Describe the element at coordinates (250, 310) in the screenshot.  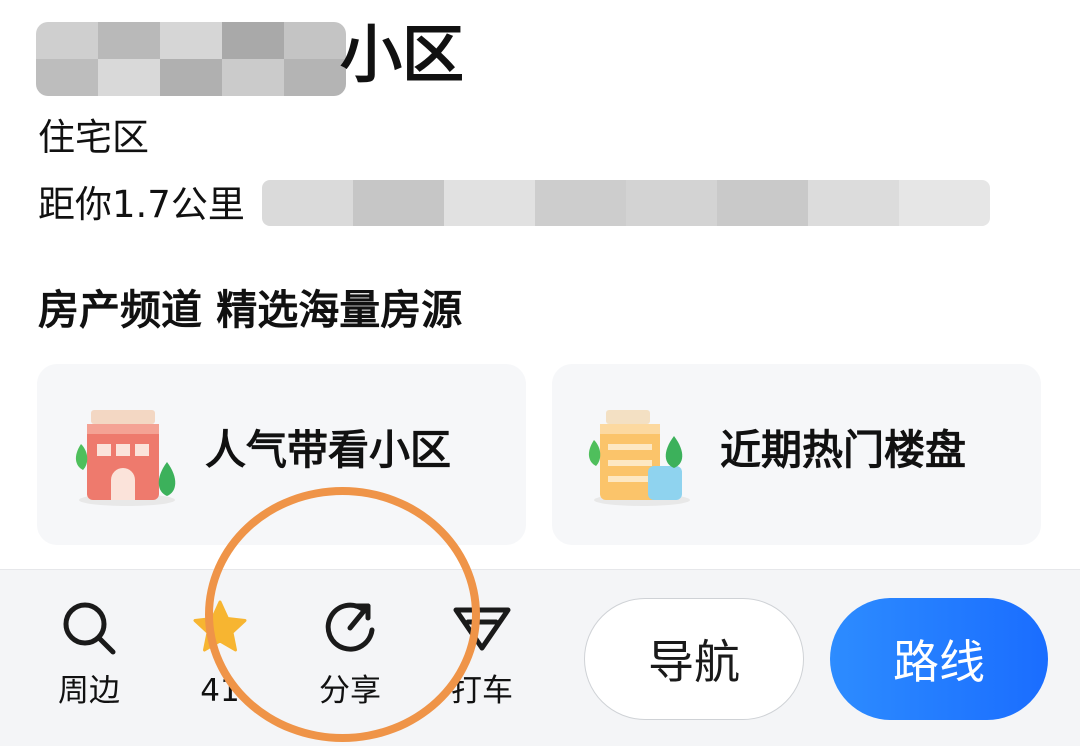
I see `house-section-title: 房产频道 精选海量房源` at that location.